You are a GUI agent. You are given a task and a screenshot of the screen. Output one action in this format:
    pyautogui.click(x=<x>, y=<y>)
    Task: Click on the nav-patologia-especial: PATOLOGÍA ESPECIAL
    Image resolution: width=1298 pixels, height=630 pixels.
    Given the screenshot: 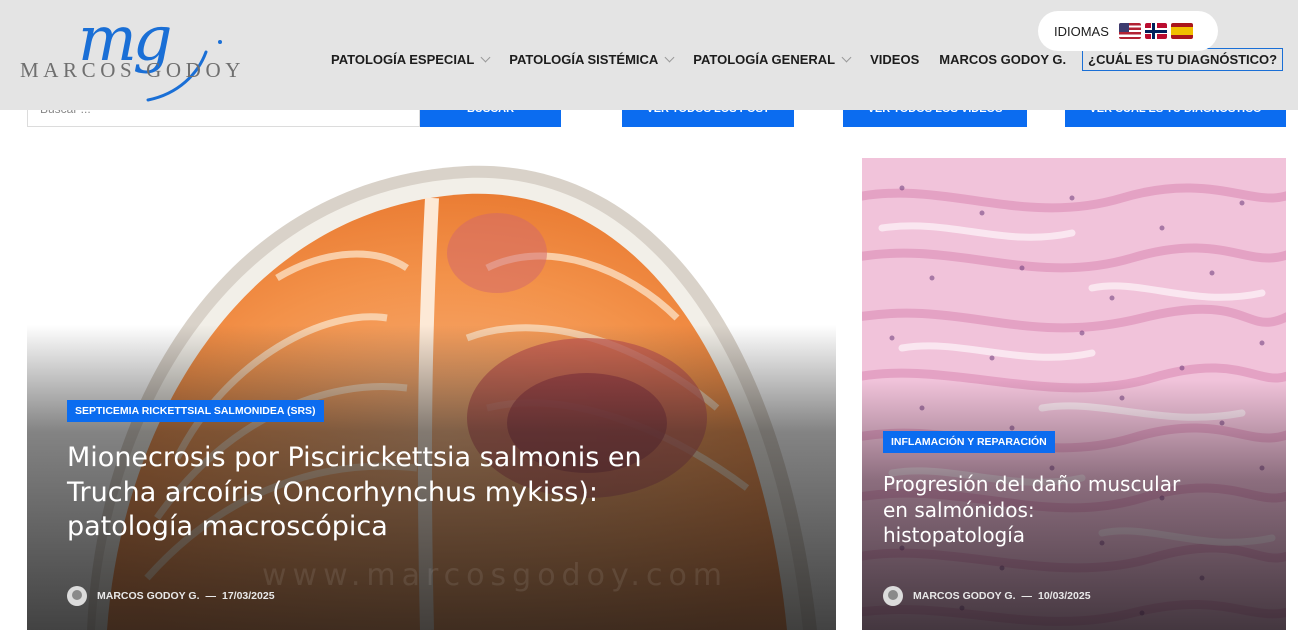 What is the action you would take?
    pyautogui.click(x=411, y=59)
    